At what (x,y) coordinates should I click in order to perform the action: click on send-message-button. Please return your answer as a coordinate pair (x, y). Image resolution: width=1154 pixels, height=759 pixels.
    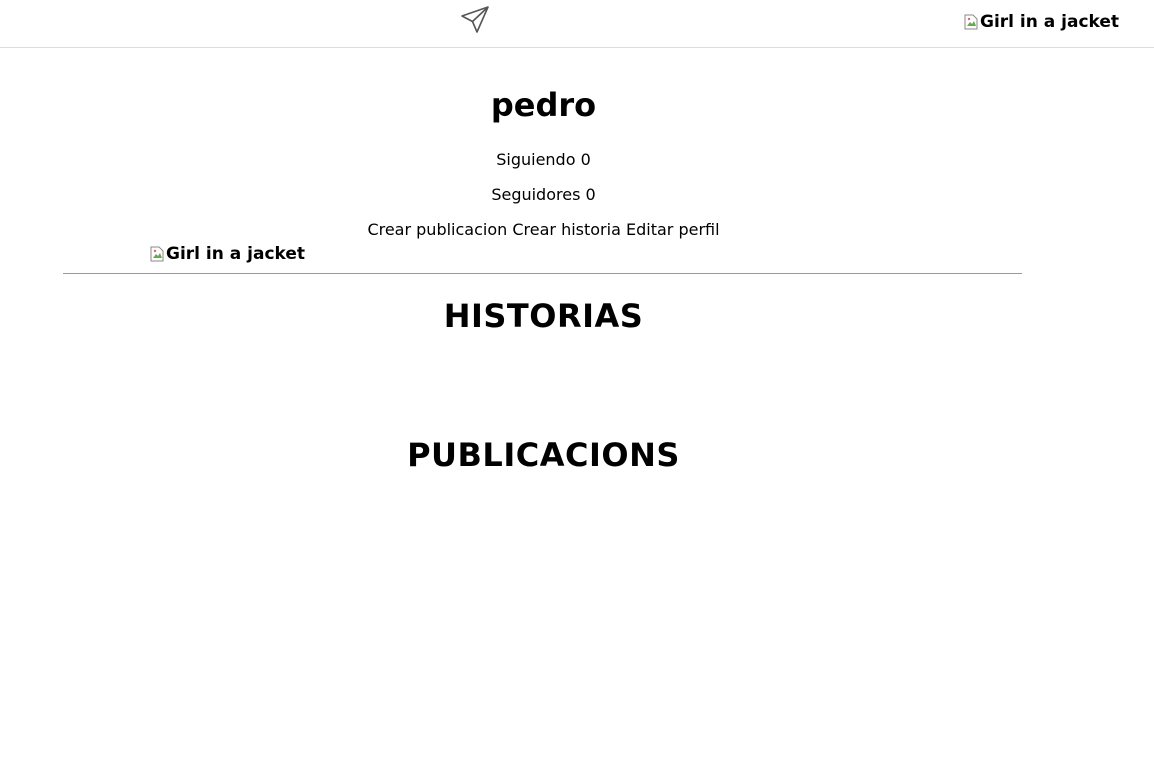
    Looking at the image, I should click on (475, 20).